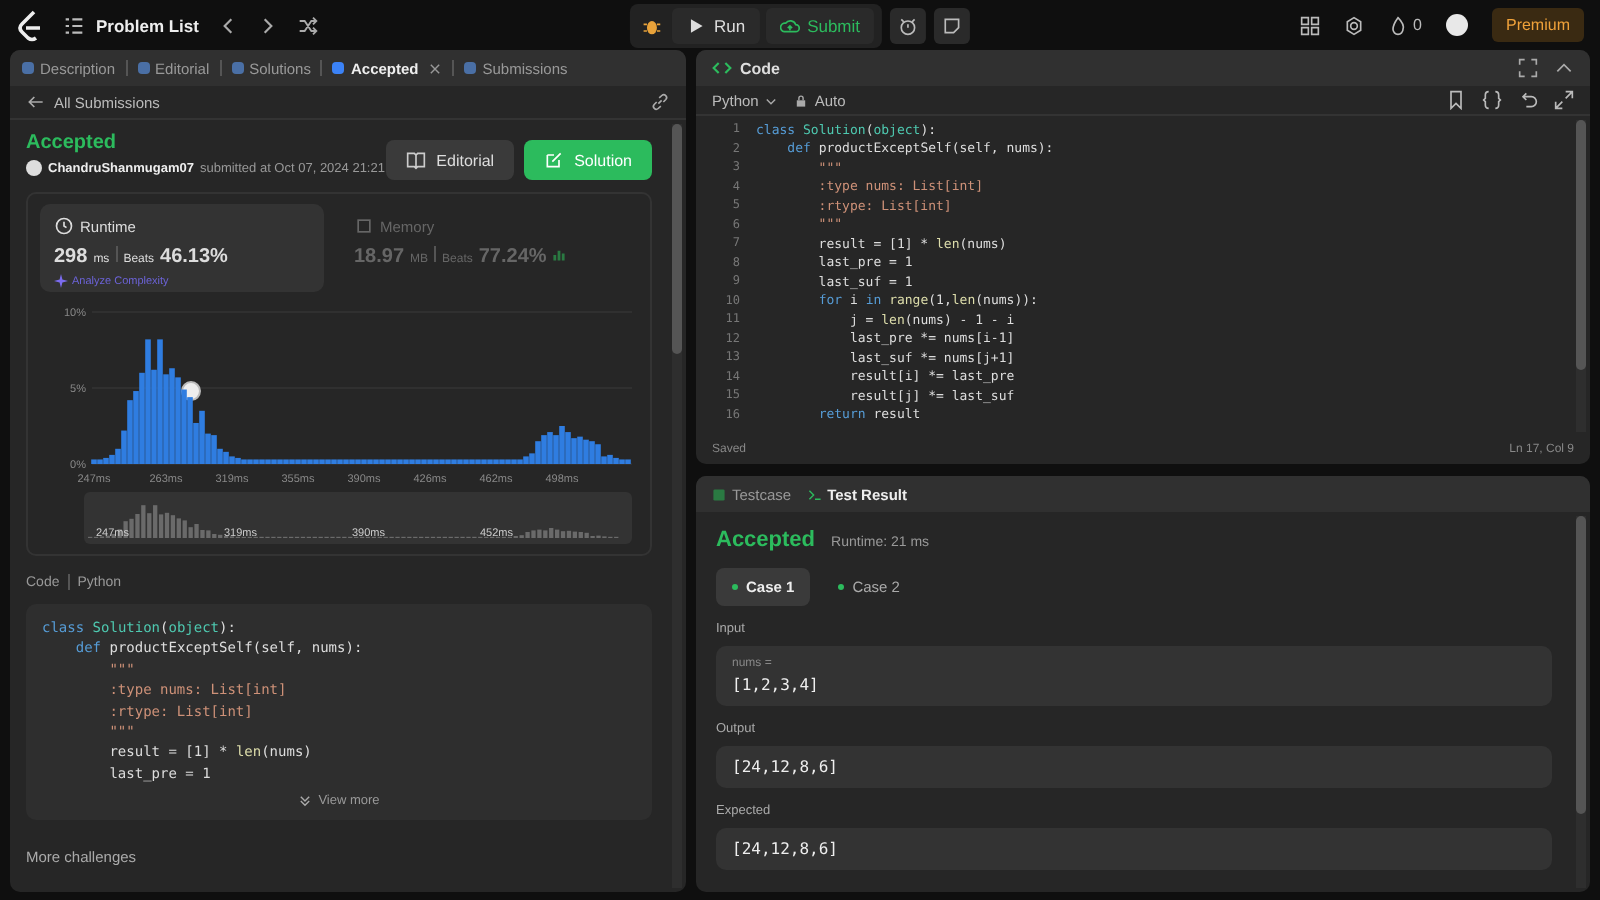 Image resolution: width=1600 pixels, height=900 pixels. Describe the element at coordinates (72, 143) in the screenshot. I see `status-text: Accepted` at that location.